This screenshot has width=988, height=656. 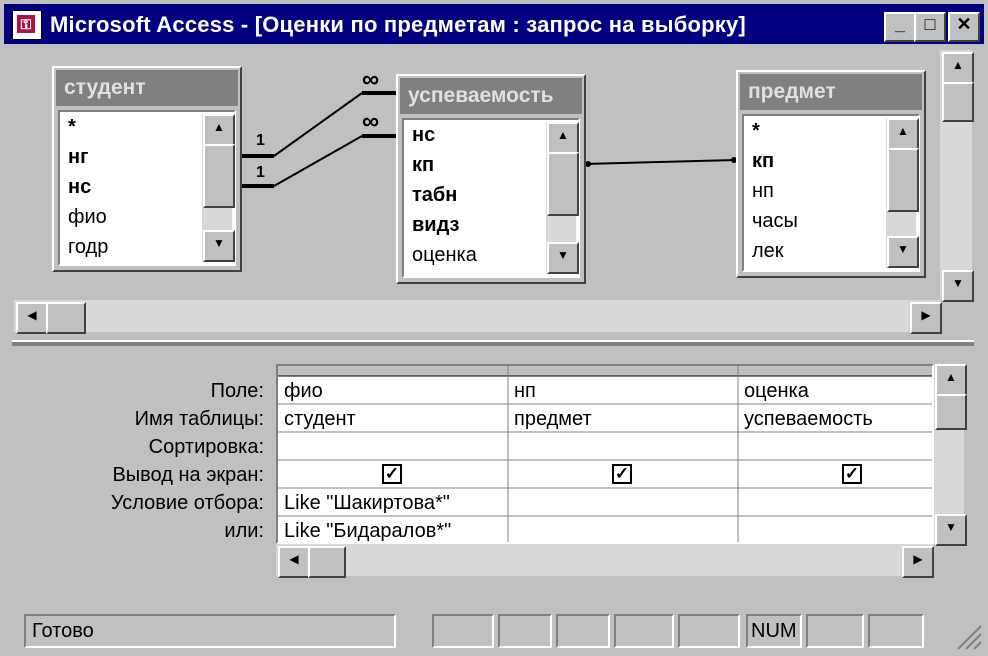 I want to click on table-grades: успеваемость нс кп табн видз оценка ▲ ▼, so click(x=491, y=179).